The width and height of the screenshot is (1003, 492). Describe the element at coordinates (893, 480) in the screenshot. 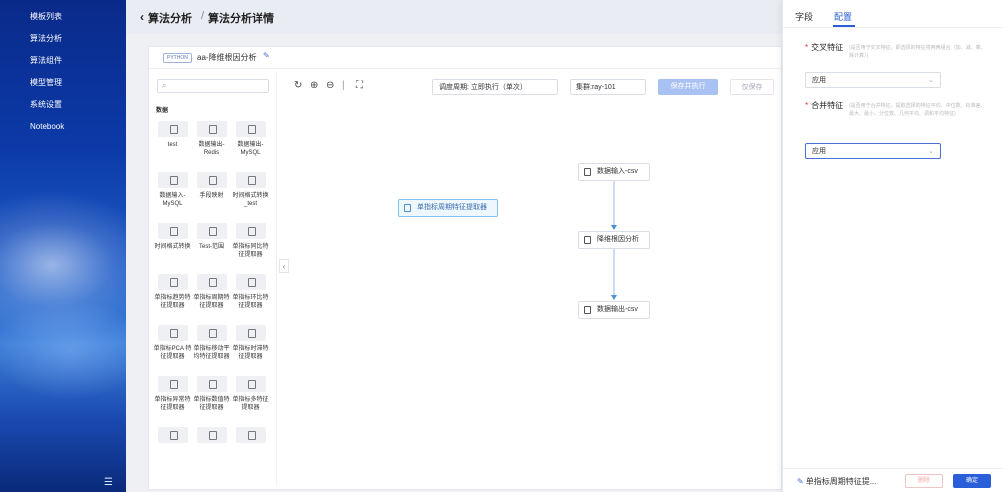

I see `config-footer: ✎ 单指标周期特征提... 删除 确定` at that location.